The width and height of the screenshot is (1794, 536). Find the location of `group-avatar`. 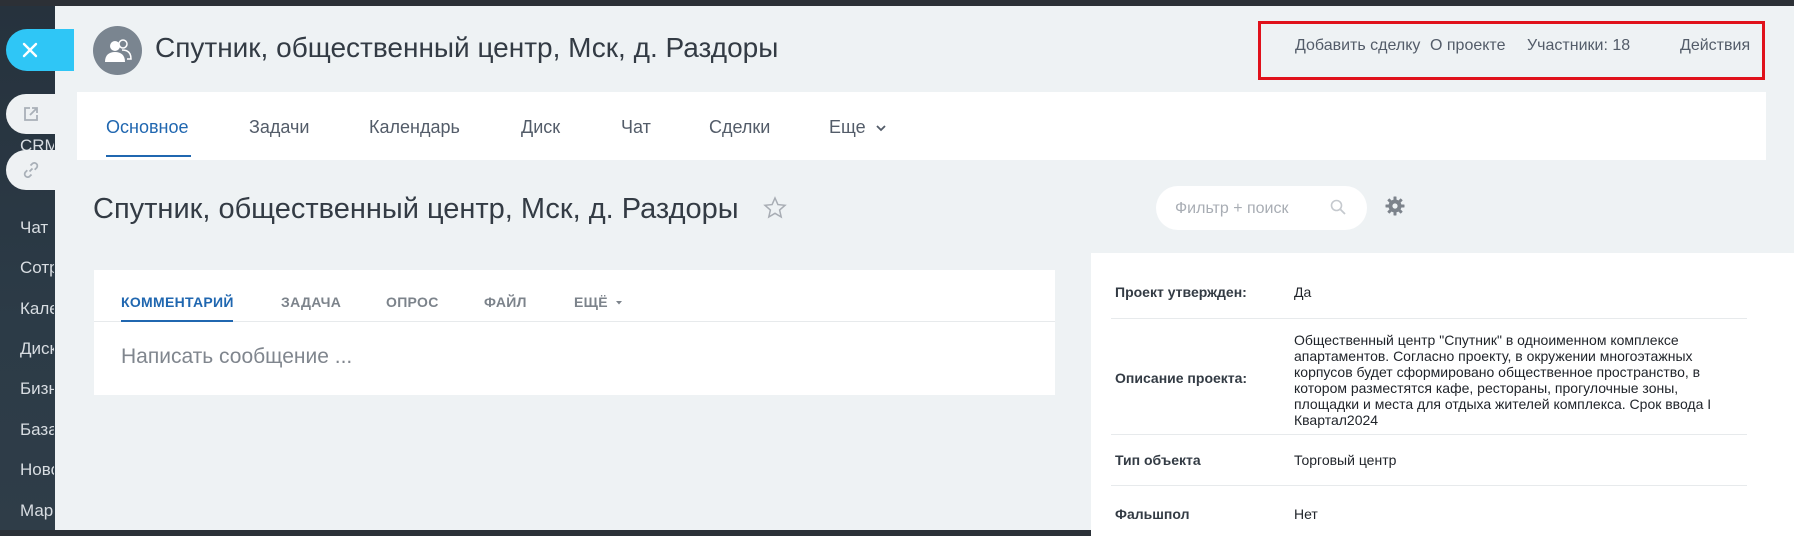

group-avatar is located at coordinates (117, 50).